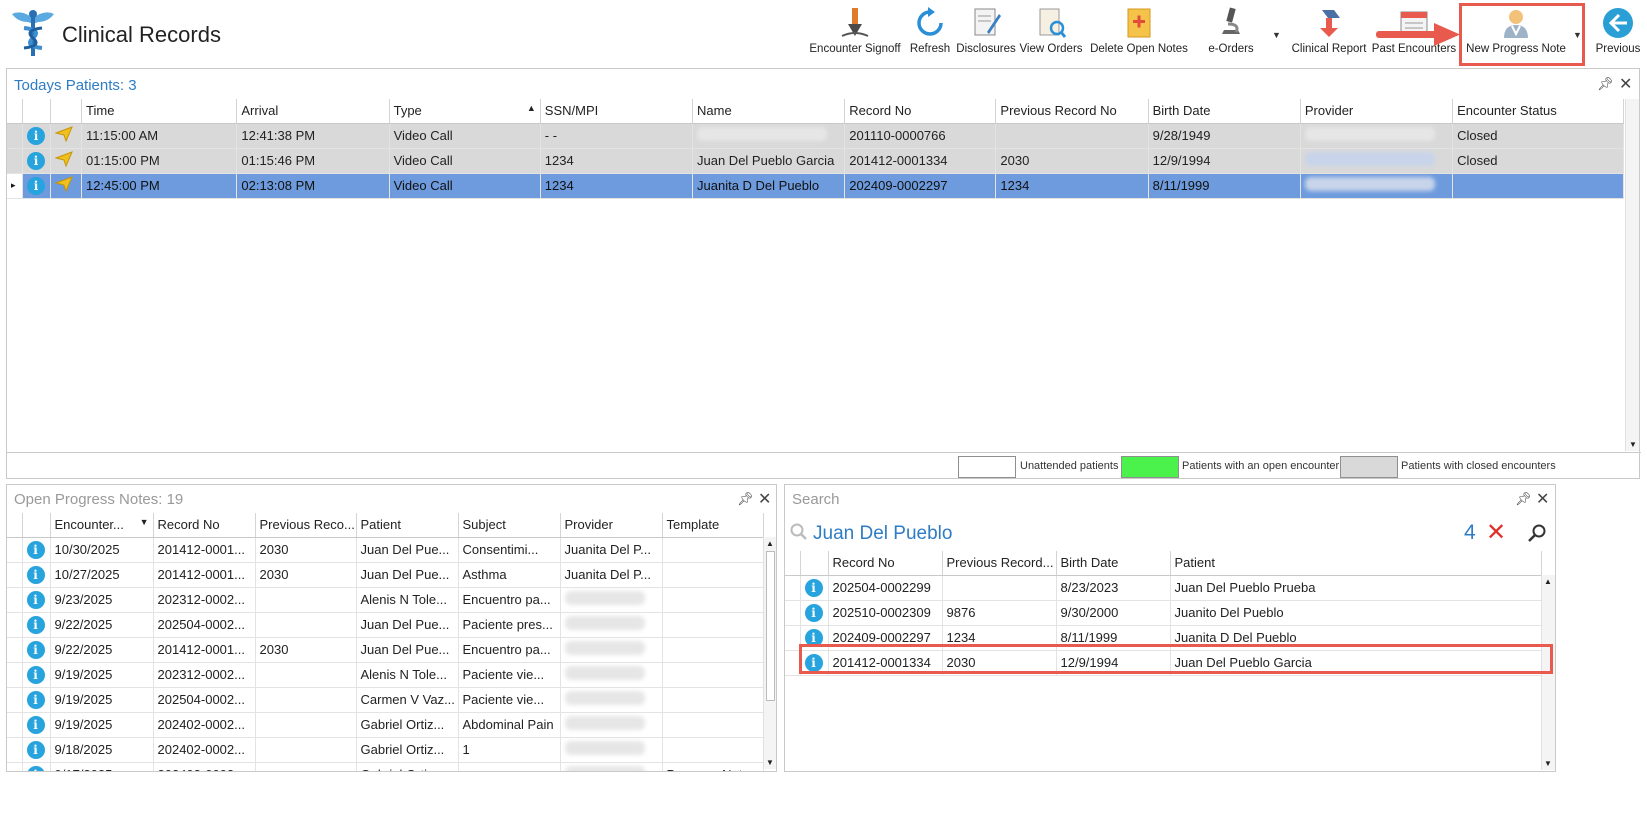 This screenshot has height=817, width=1647. What do you see at coordinates (1276, 35) in the screenshot?
I see `e-orders-dropdown-chevron-icon: ▼` at bounding box center [1276, 35].